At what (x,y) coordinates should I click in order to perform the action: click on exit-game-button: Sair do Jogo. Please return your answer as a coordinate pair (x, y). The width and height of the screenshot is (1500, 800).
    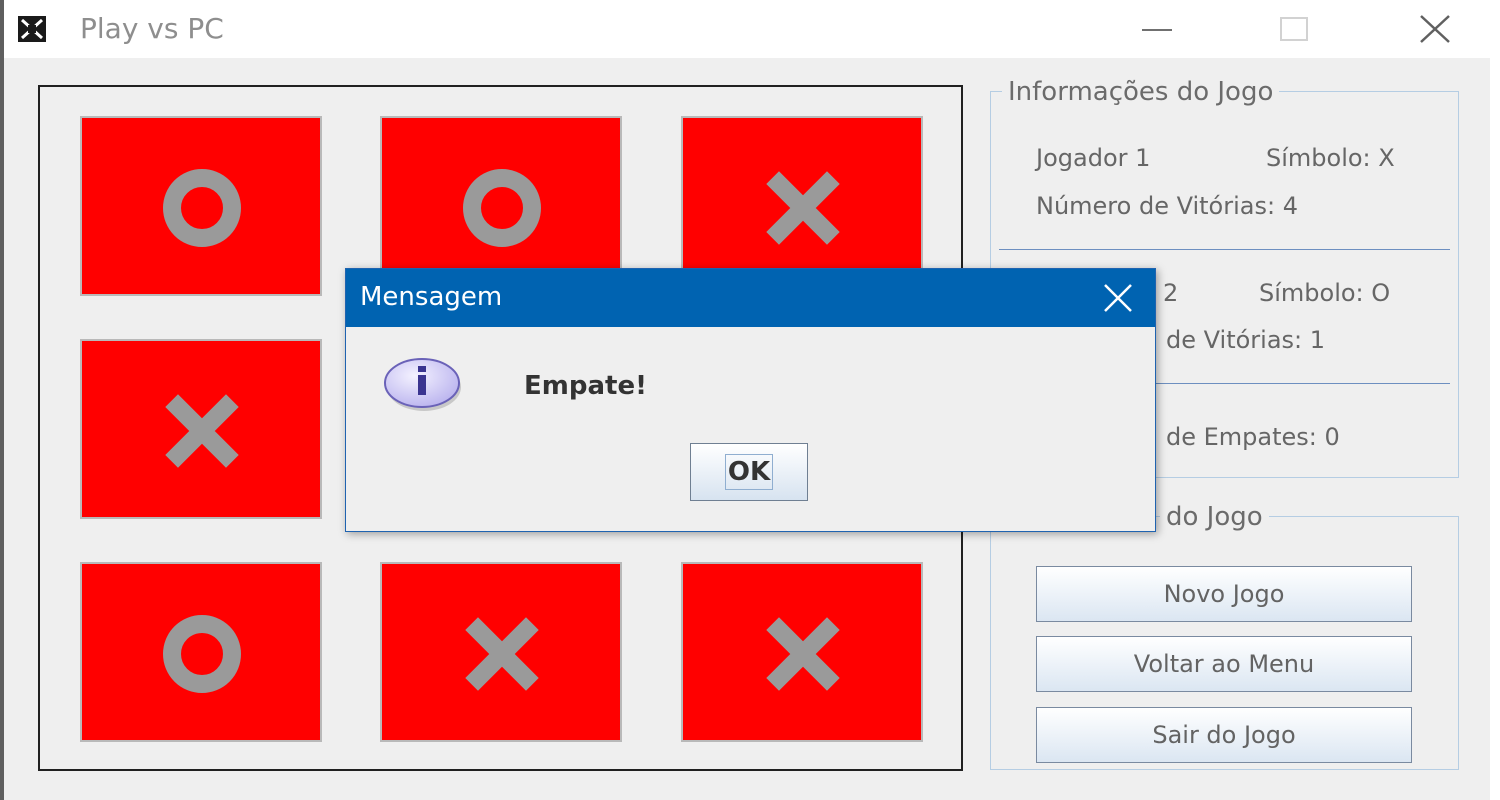
    Looking at the image, I should click on (1224, 735).